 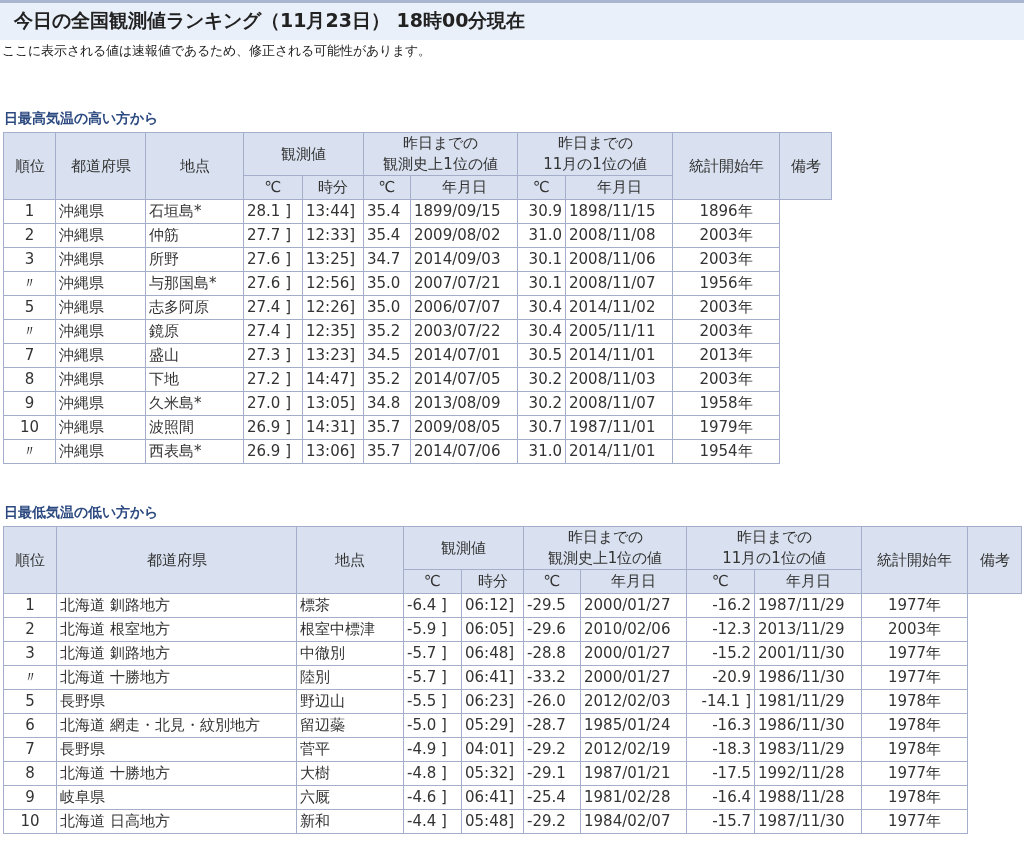 What do you see at coordinates (194, 235) in the screenshot?
I see `table-cell: 仲筋` at bounding box center [194, 235].